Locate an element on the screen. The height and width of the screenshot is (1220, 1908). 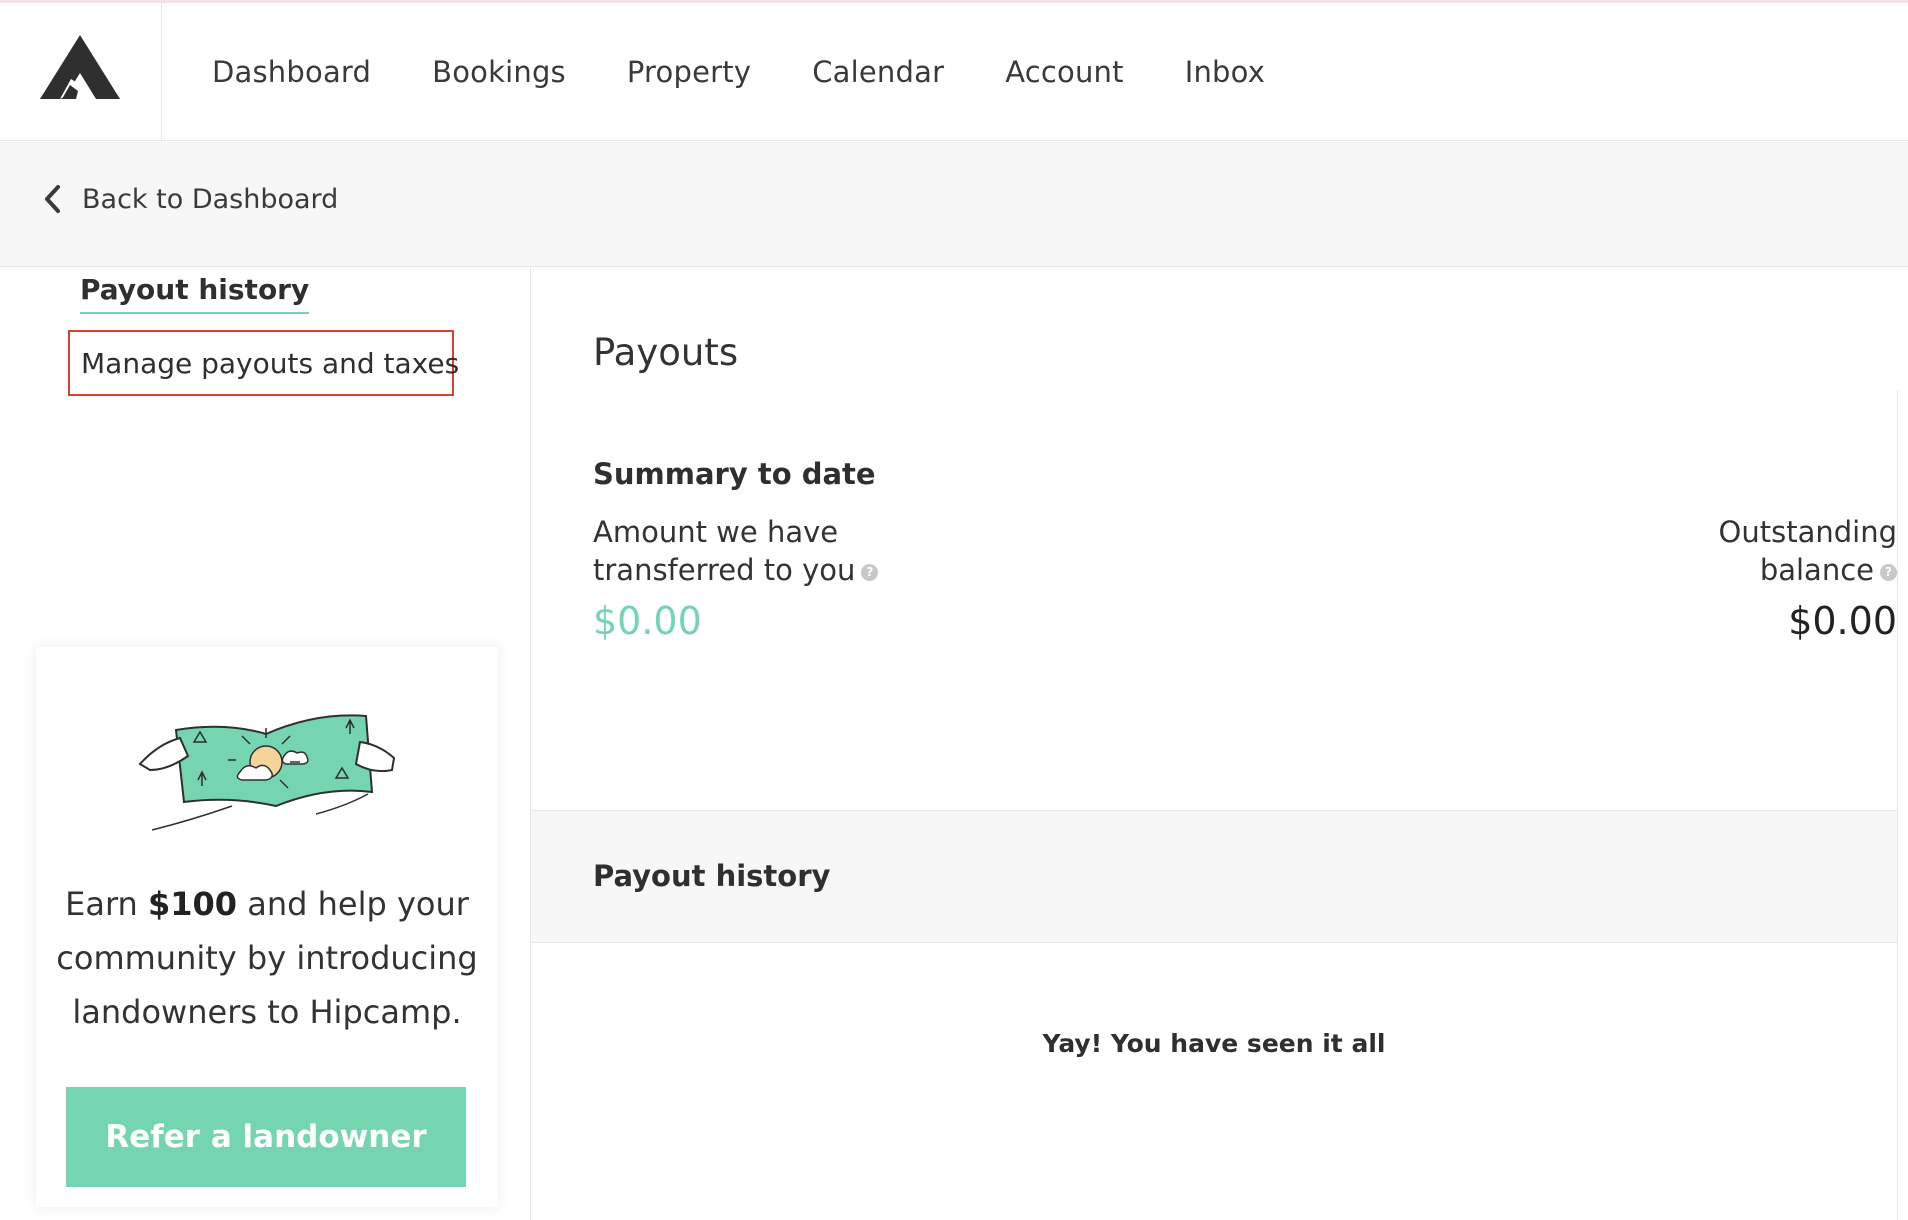
nav-bookings: Bookings is located at coordinates (499, 72).